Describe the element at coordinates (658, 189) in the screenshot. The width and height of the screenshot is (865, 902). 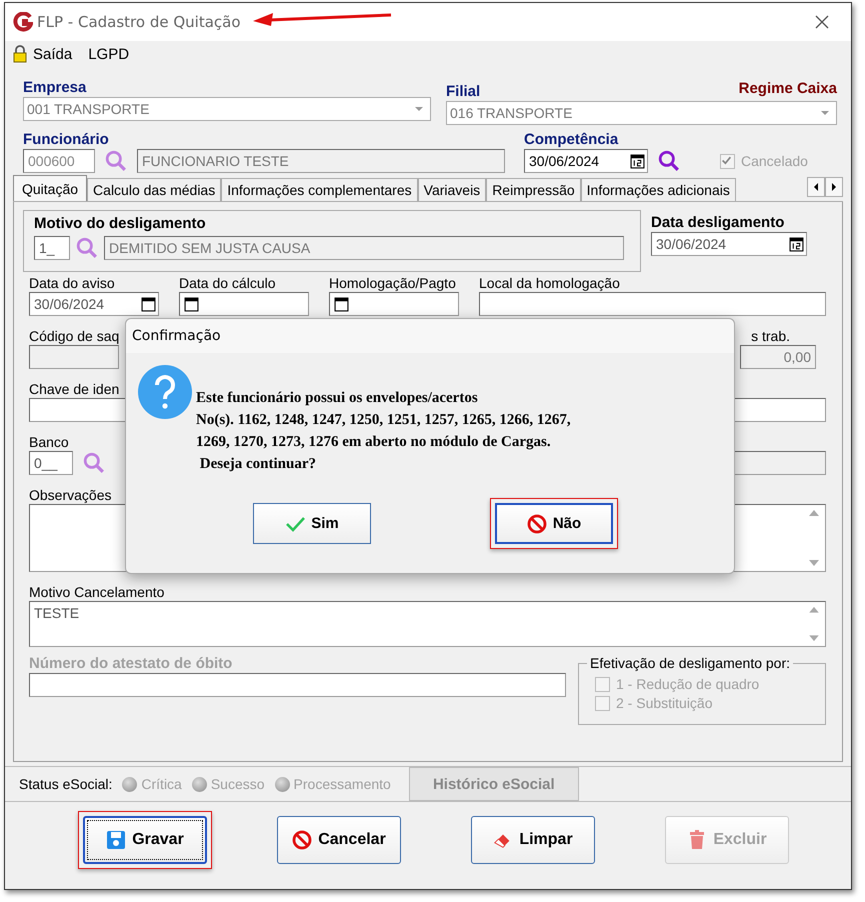
I see `tab: Informações adicionais` at that location.